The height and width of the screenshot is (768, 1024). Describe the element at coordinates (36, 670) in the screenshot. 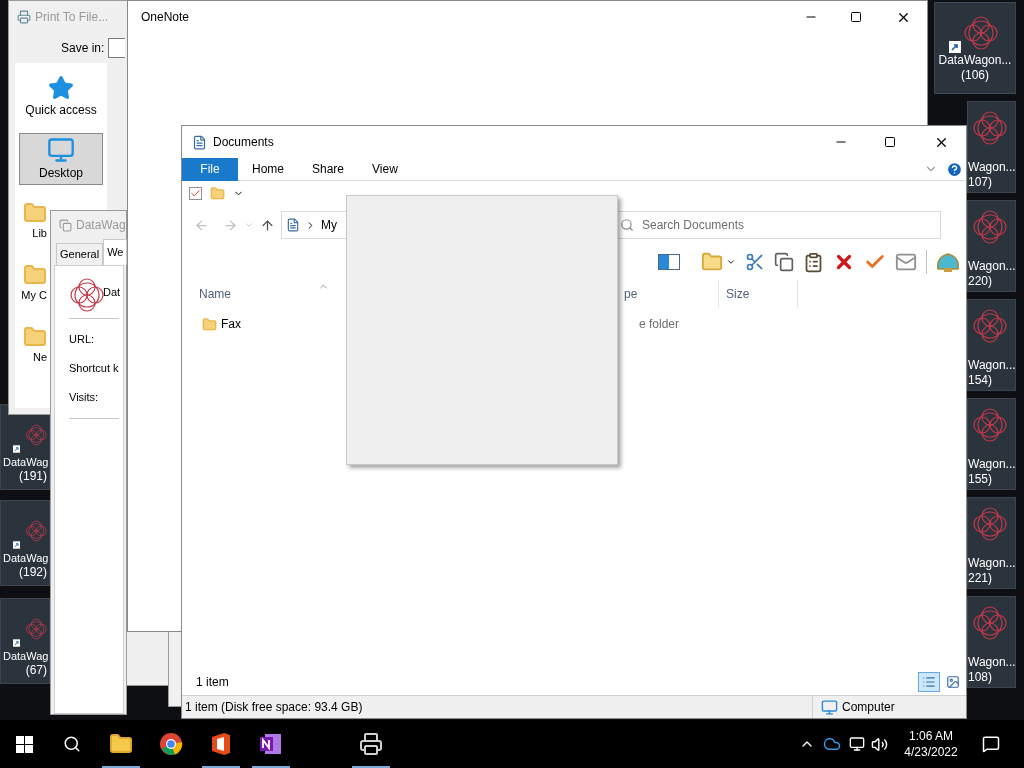

I see `icon-number: (67)` at that location.